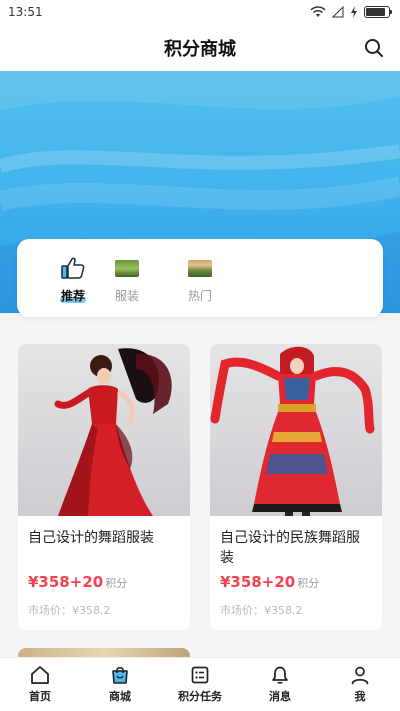  I want to click on tab-me: 我, so click(360, 684).